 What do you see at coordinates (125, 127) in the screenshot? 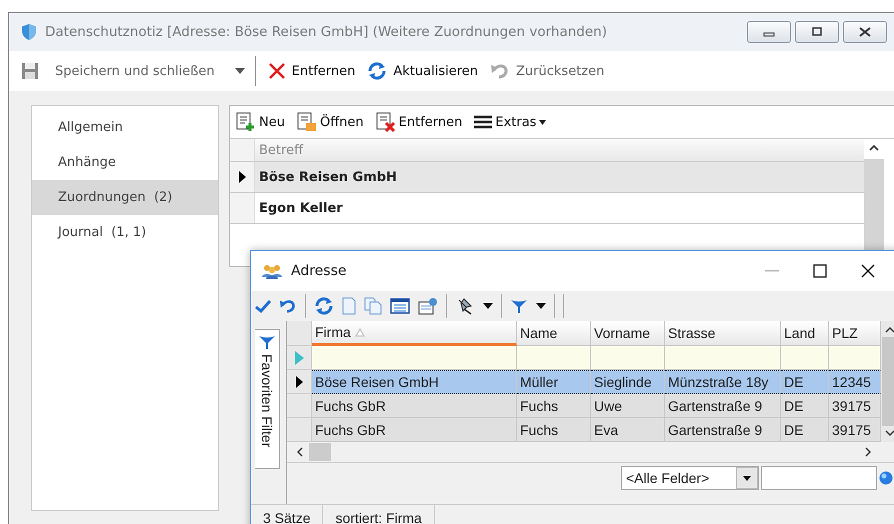
I see `sidebar-item: Allgemein` at bounding box center [125, 127].